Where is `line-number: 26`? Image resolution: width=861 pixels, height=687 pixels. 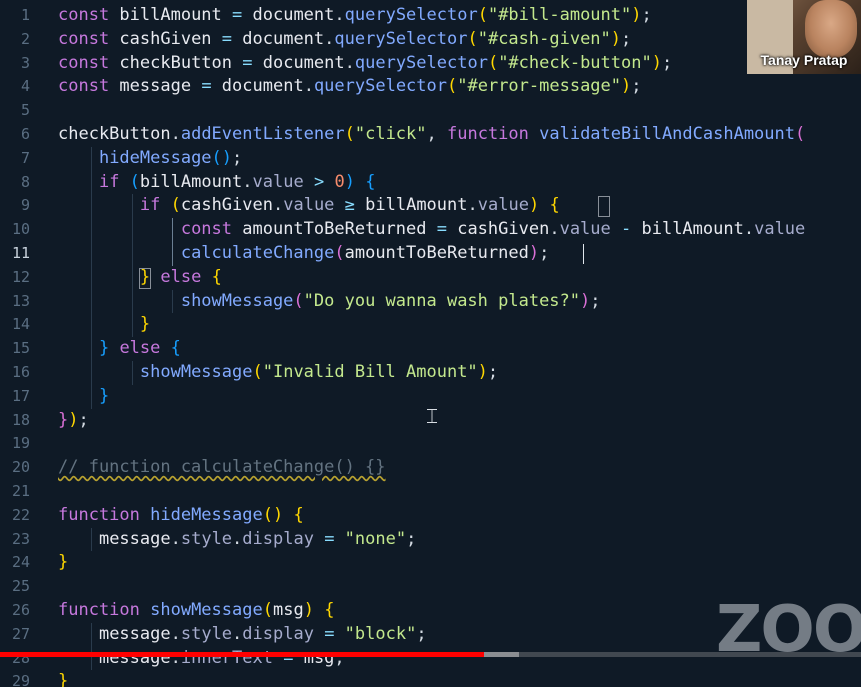 line-number: 26 is located at coordinates (20, 610).